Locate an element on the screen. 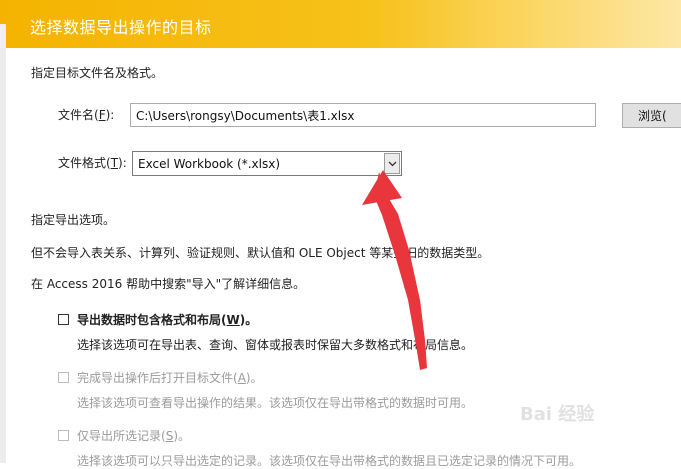  file-format-label: 文件格式(T): is located at coordinates (92, 163).